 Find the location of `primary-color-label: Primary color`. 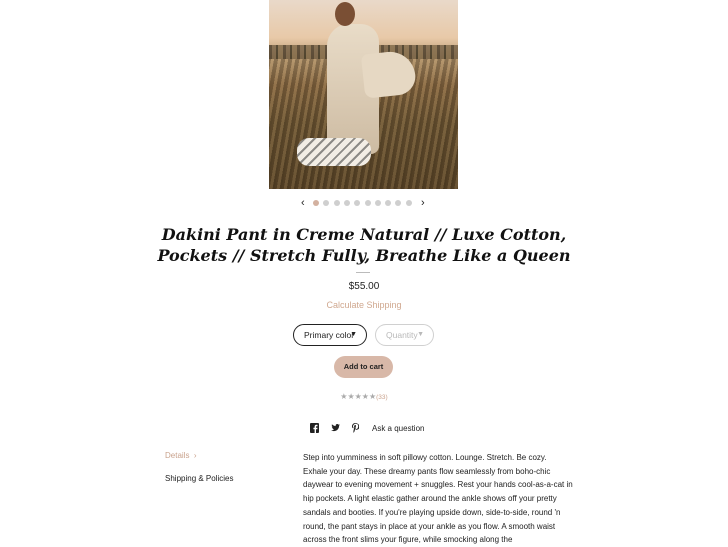

primary-color-label: Primary color is located at coordinates (329, 335).